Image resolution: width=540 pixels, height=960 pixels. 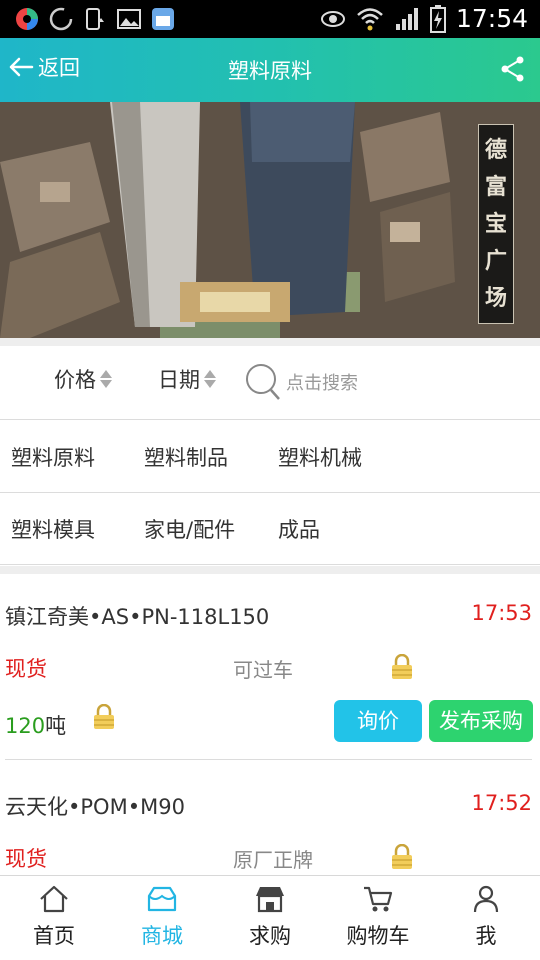 I want to click on search-input: 点击搜索, so click(x=301, y=382).